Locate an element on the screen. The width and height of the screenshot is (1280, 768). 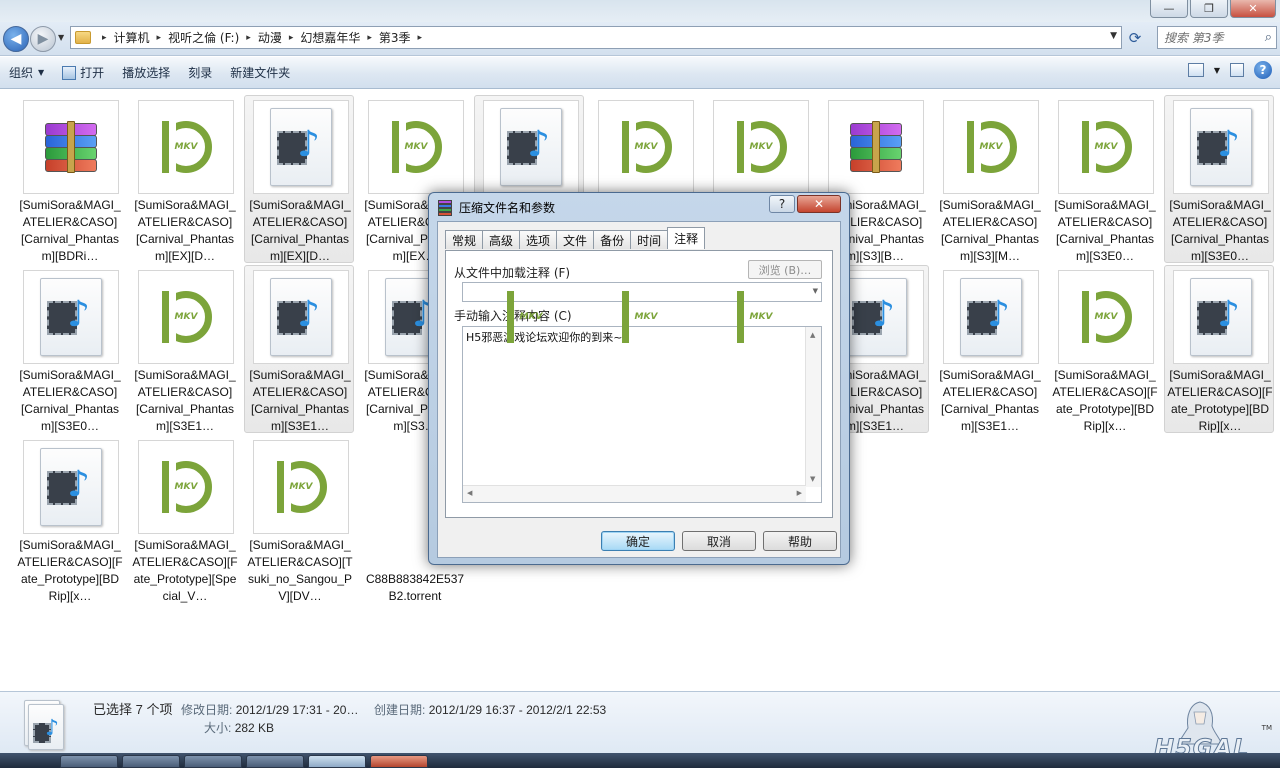
scroll-up-icon: ▲ is located at coordinates (812, 335).